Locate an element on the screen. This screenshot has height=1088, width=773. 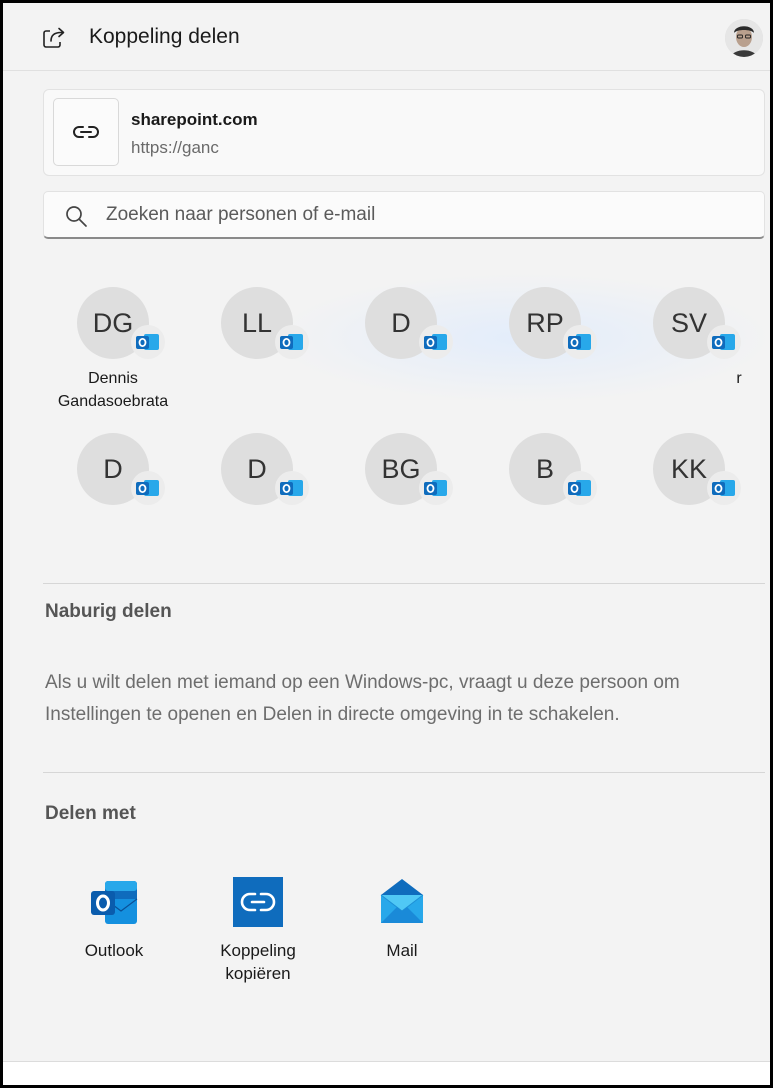
contact-name: r is located at coordinates (739, 378).